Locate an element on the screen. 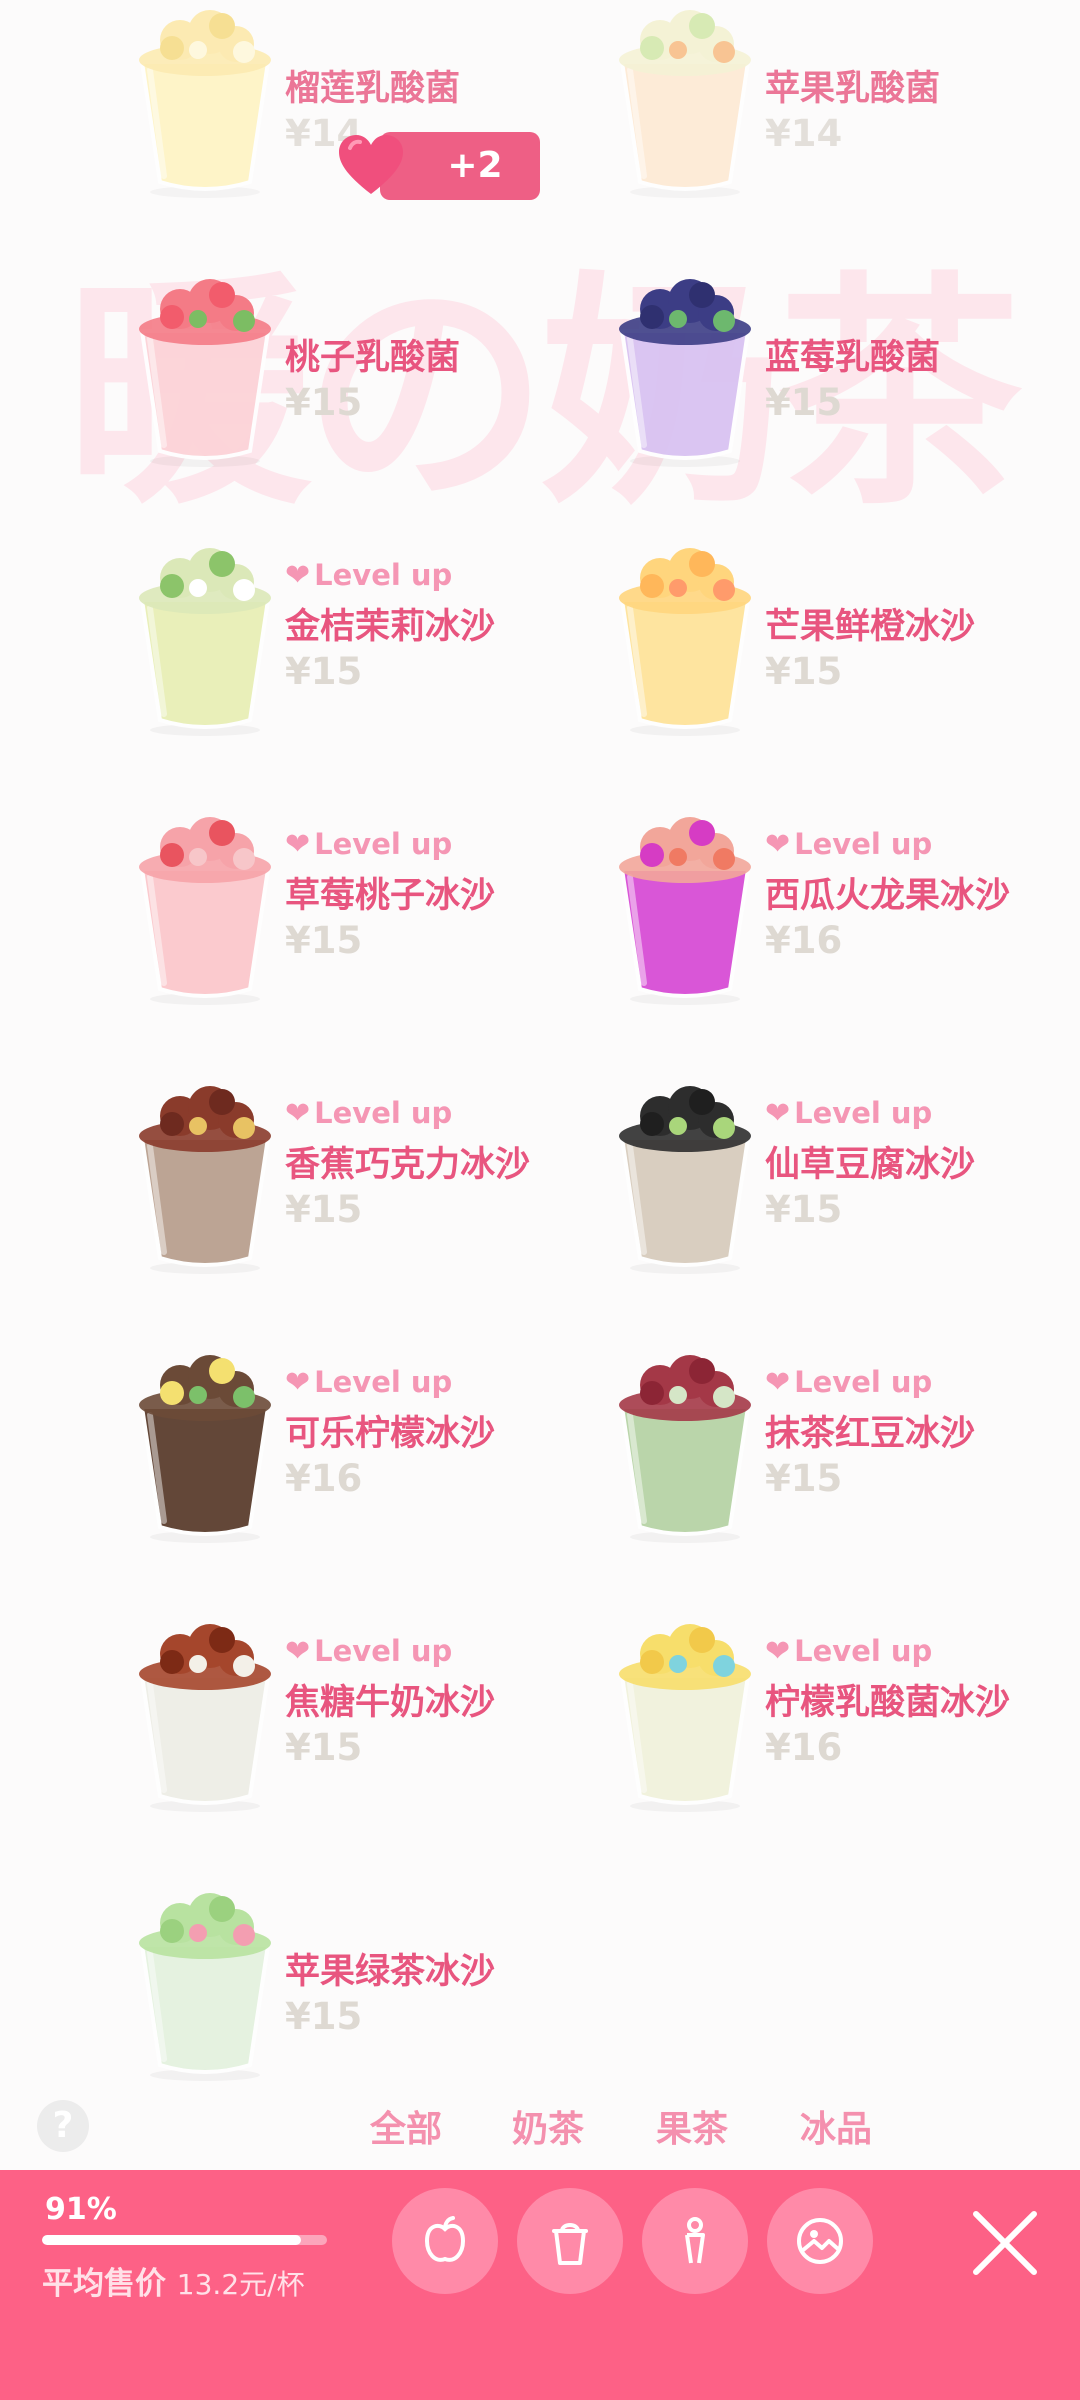 The height and width of the screenshot is (2400, 1080). apple-icon is located at coordinates (445, 2239).